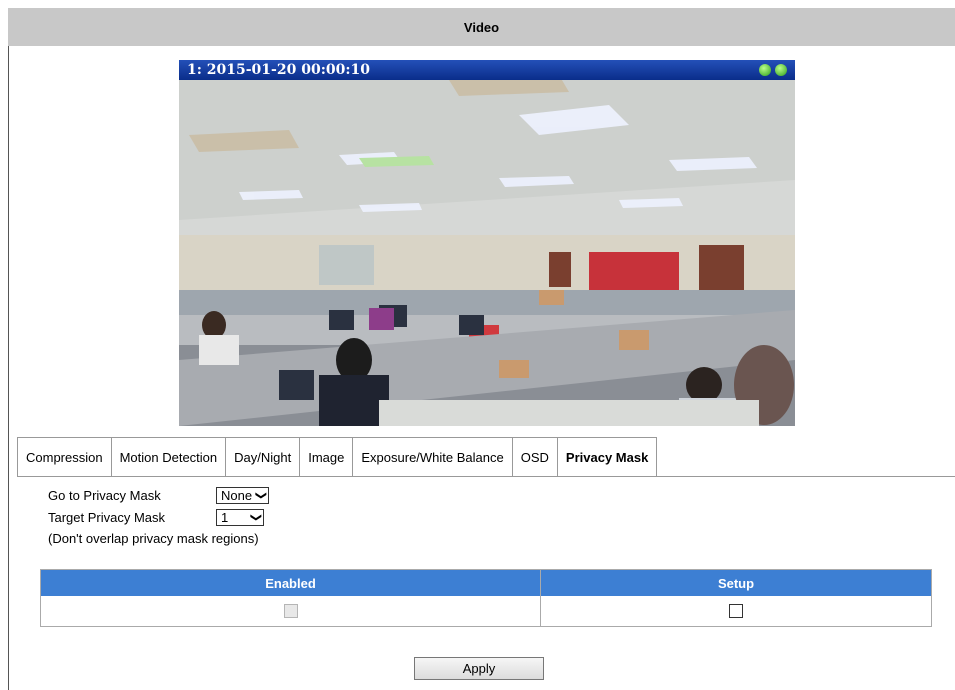 This screenshot has height=690, width=955. I want to click on table-header: Enabled Setup, so click(486, 583).